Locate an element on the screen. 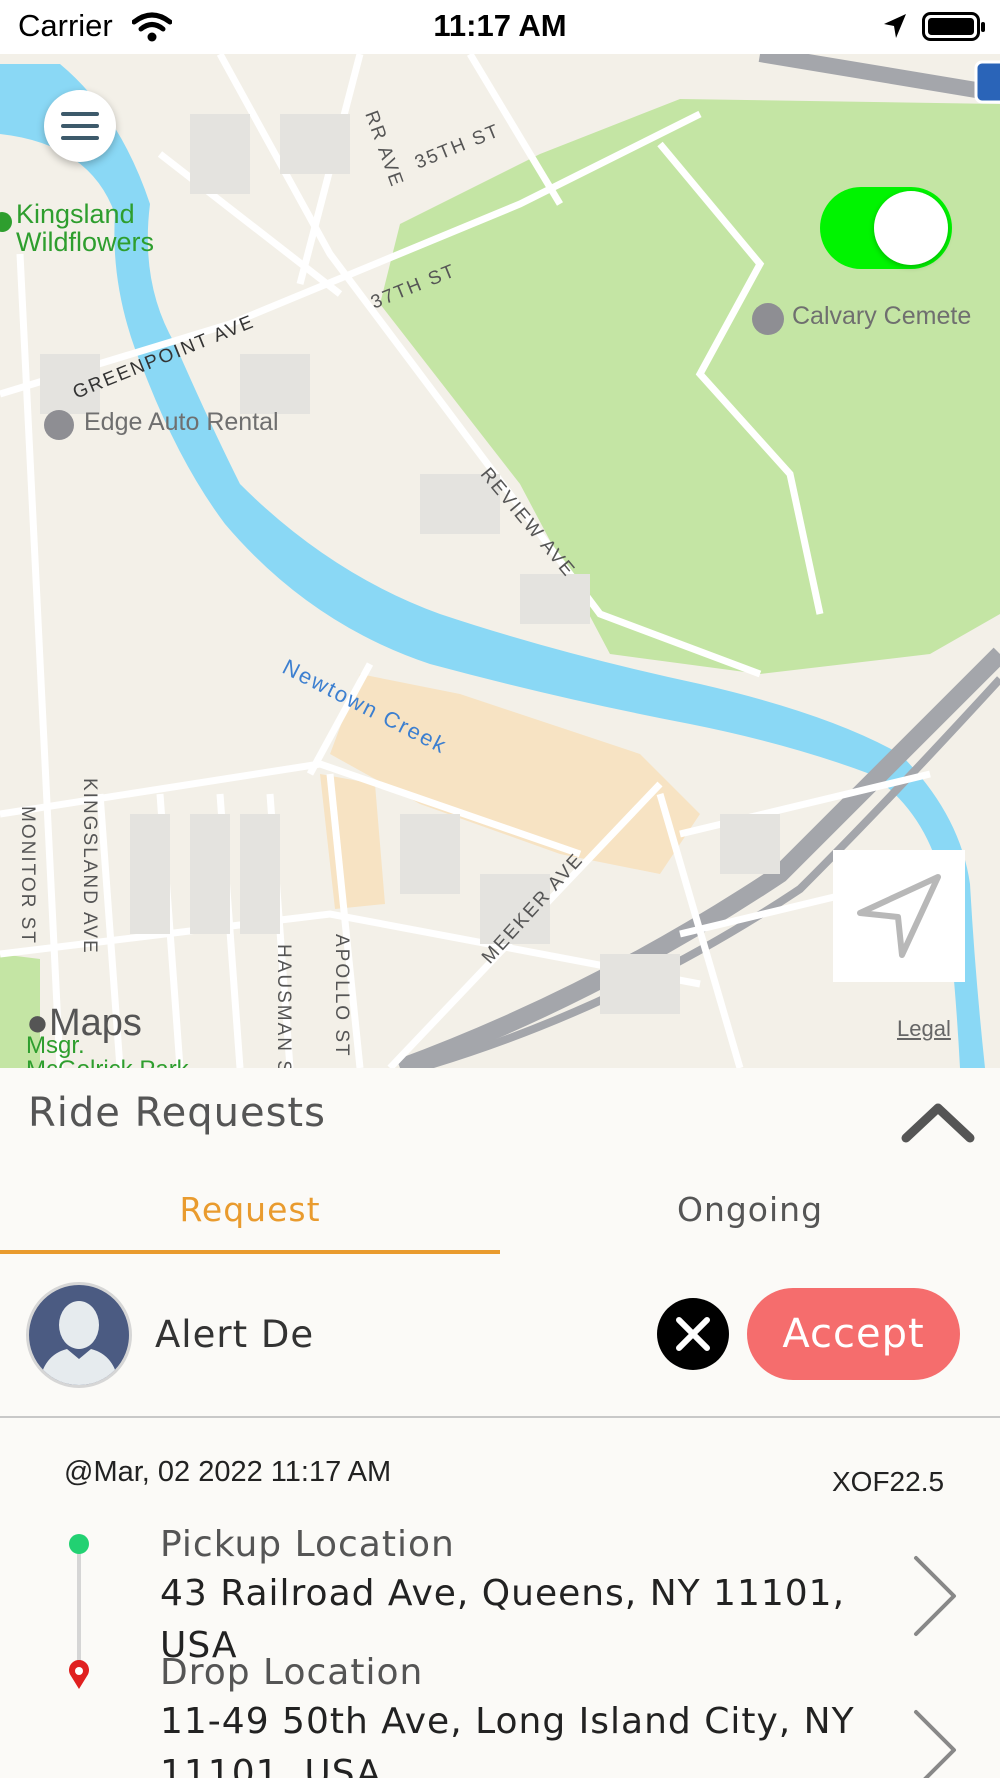 The height and width of the screenshot is (1778, 1000). cemetery-icon is located at coordinates (768, 319).